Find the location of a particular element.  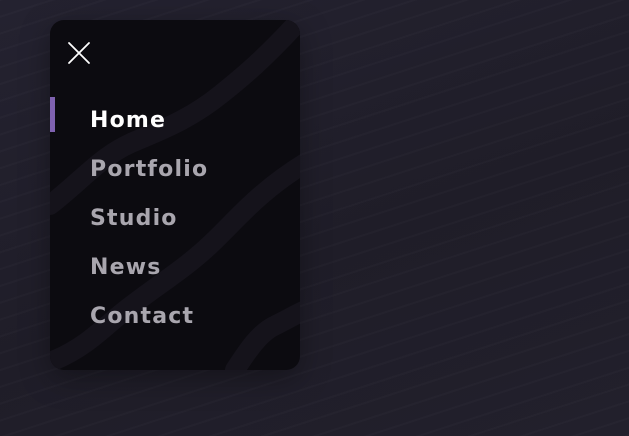

nav-item-label: Studio is located at coordinates (134, 218).